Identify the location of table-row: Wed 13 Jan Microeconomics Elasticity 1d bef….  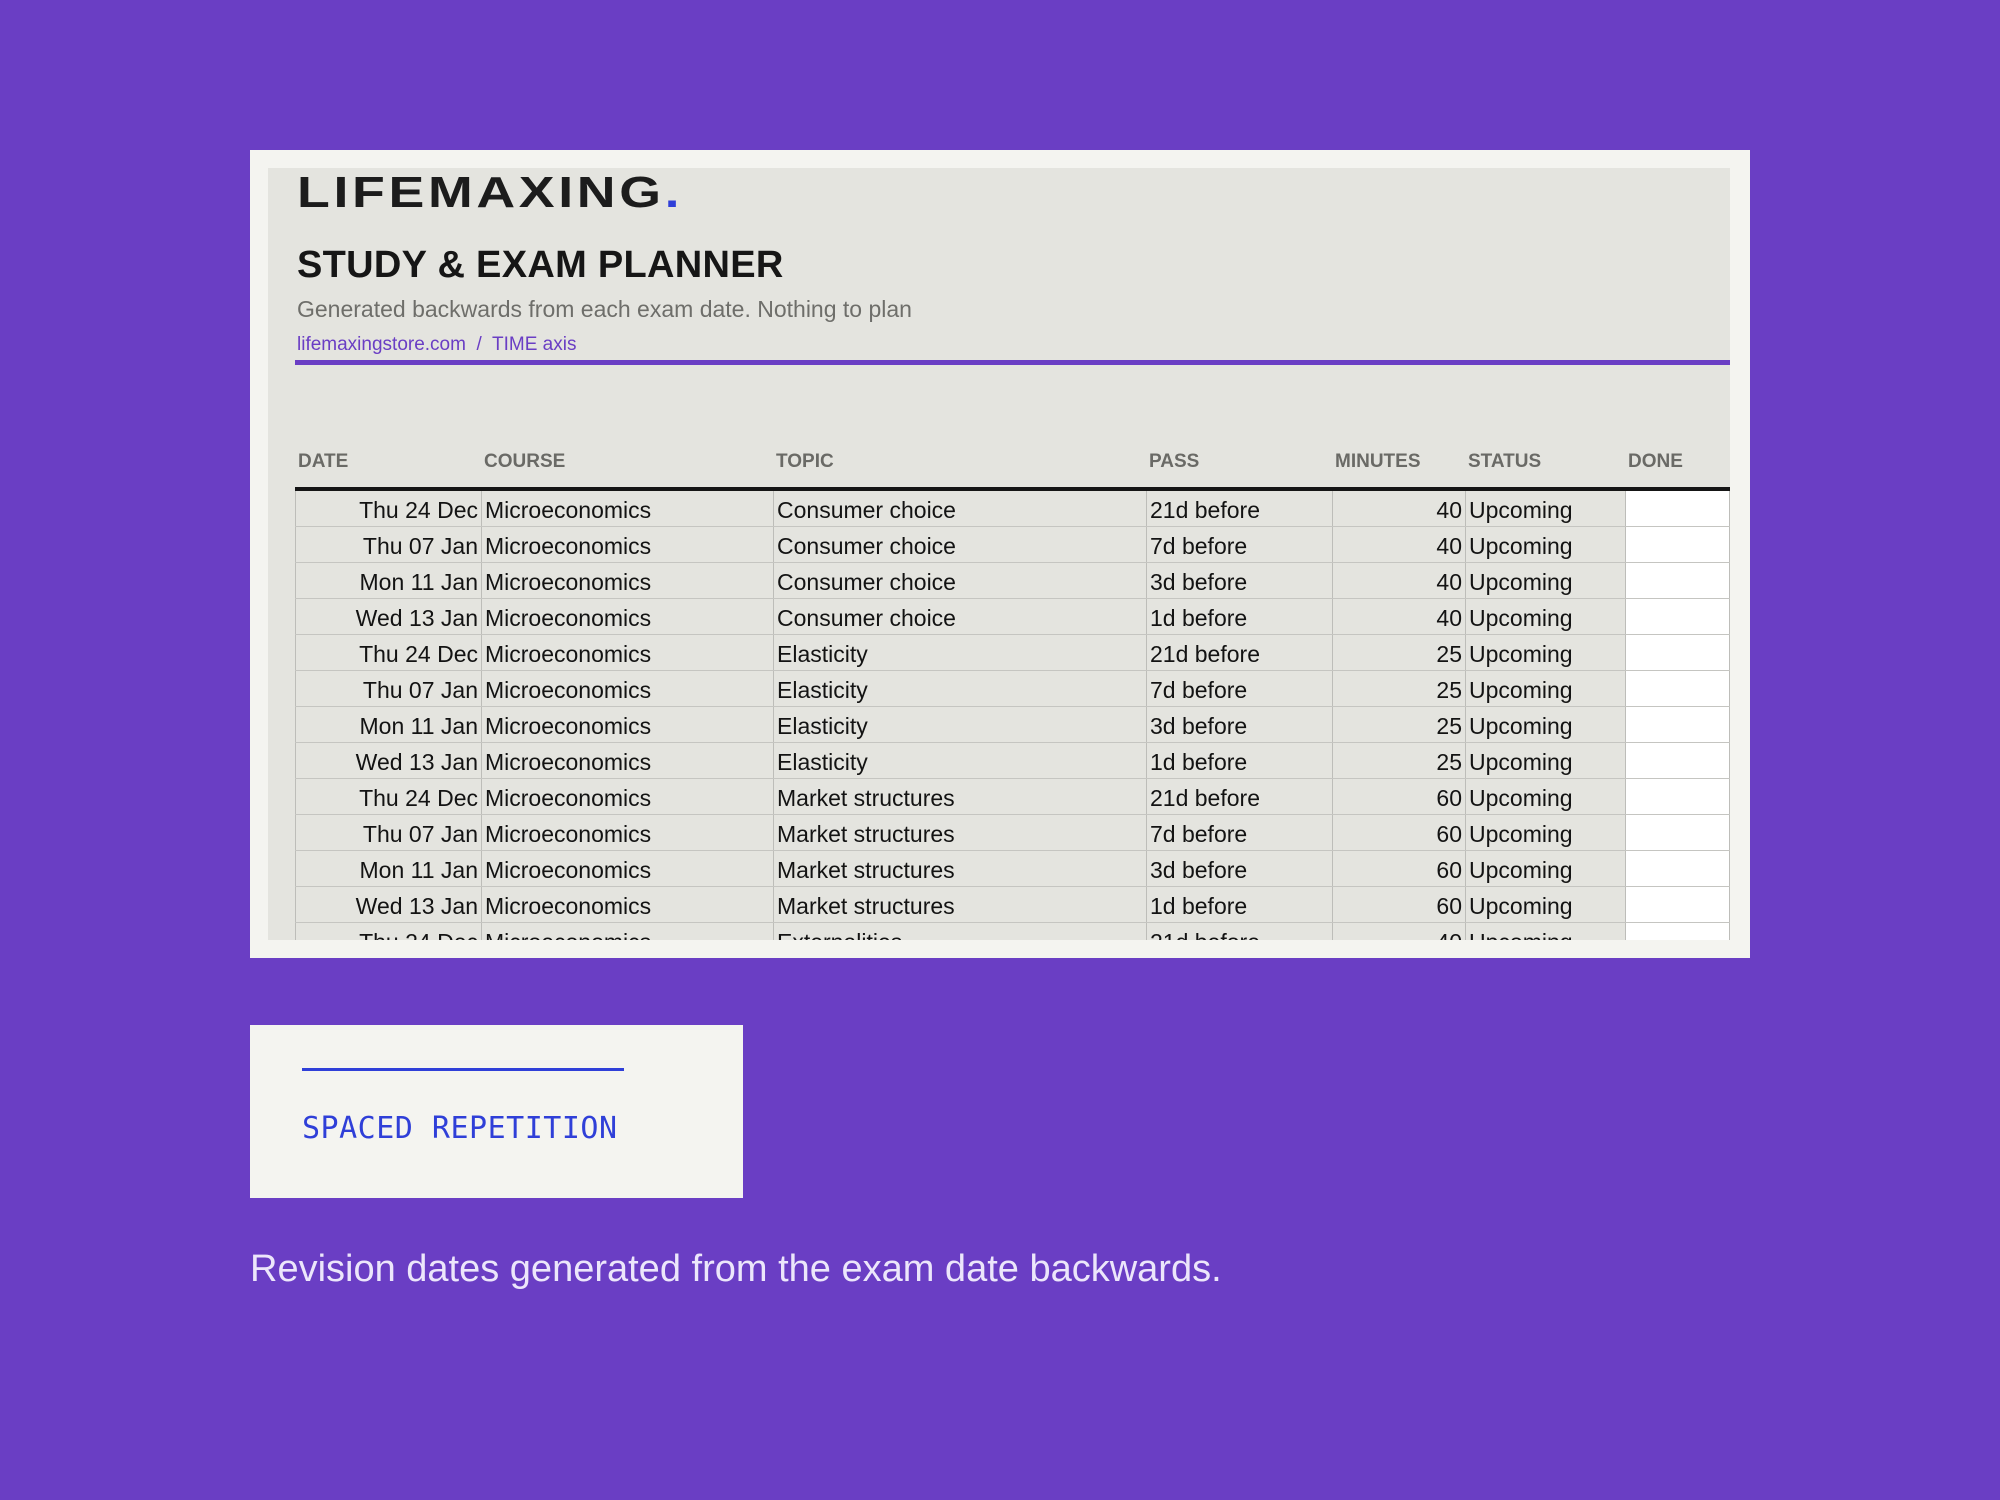
(1012, 761).